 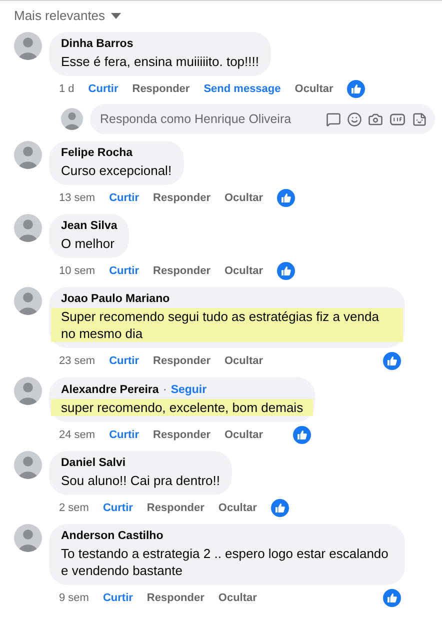 What do you see at coordinates (397, 119) in the screenshot?
I see `gif-icon` at bounding box center [397, 119].